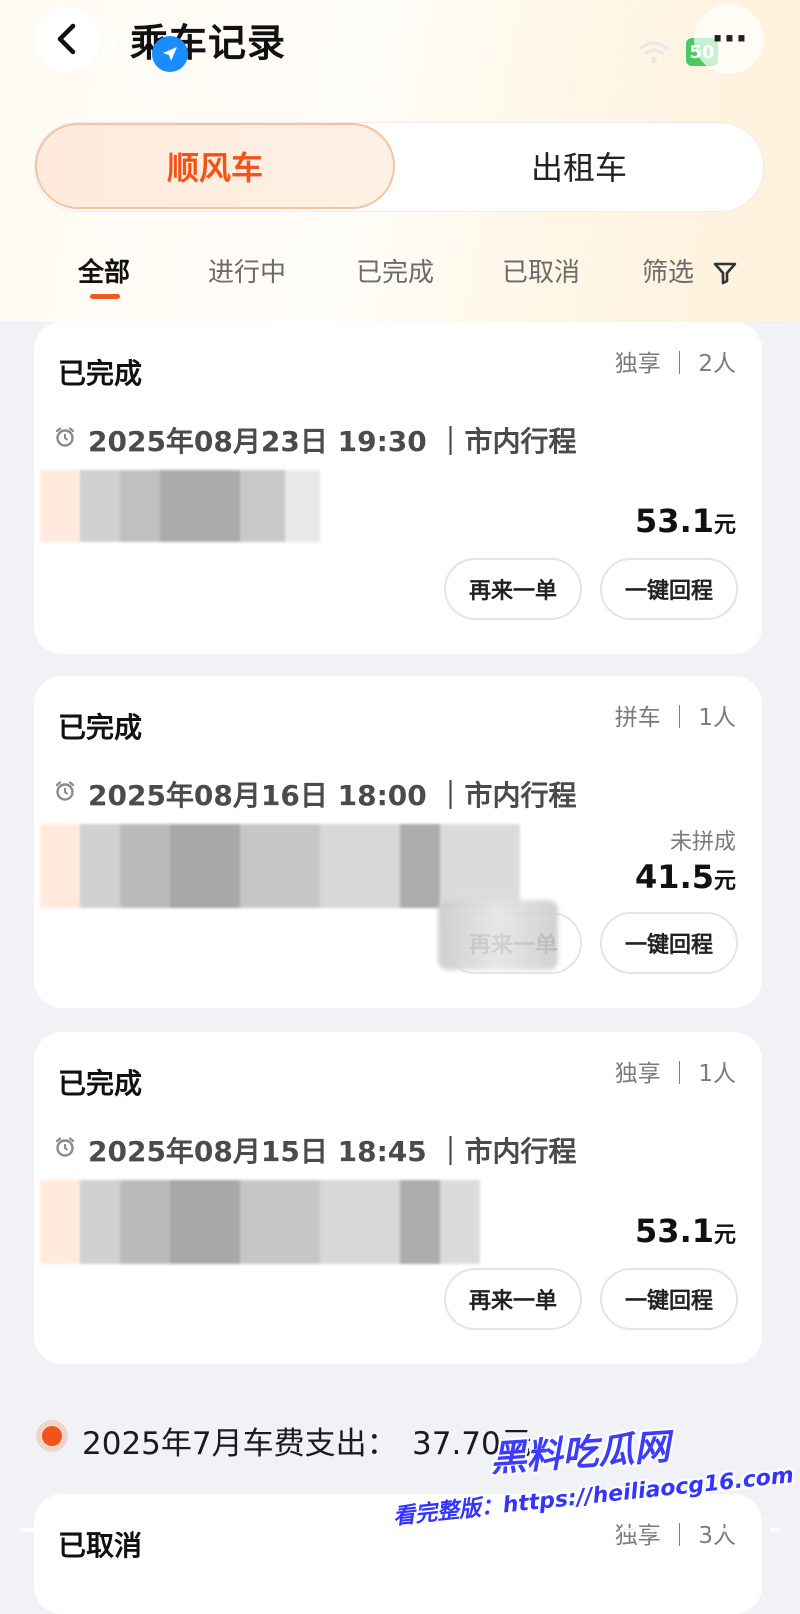 The width and height of the screenshot is (800, 1614). I want to click on tab-all: 全部, so click(104, 270).